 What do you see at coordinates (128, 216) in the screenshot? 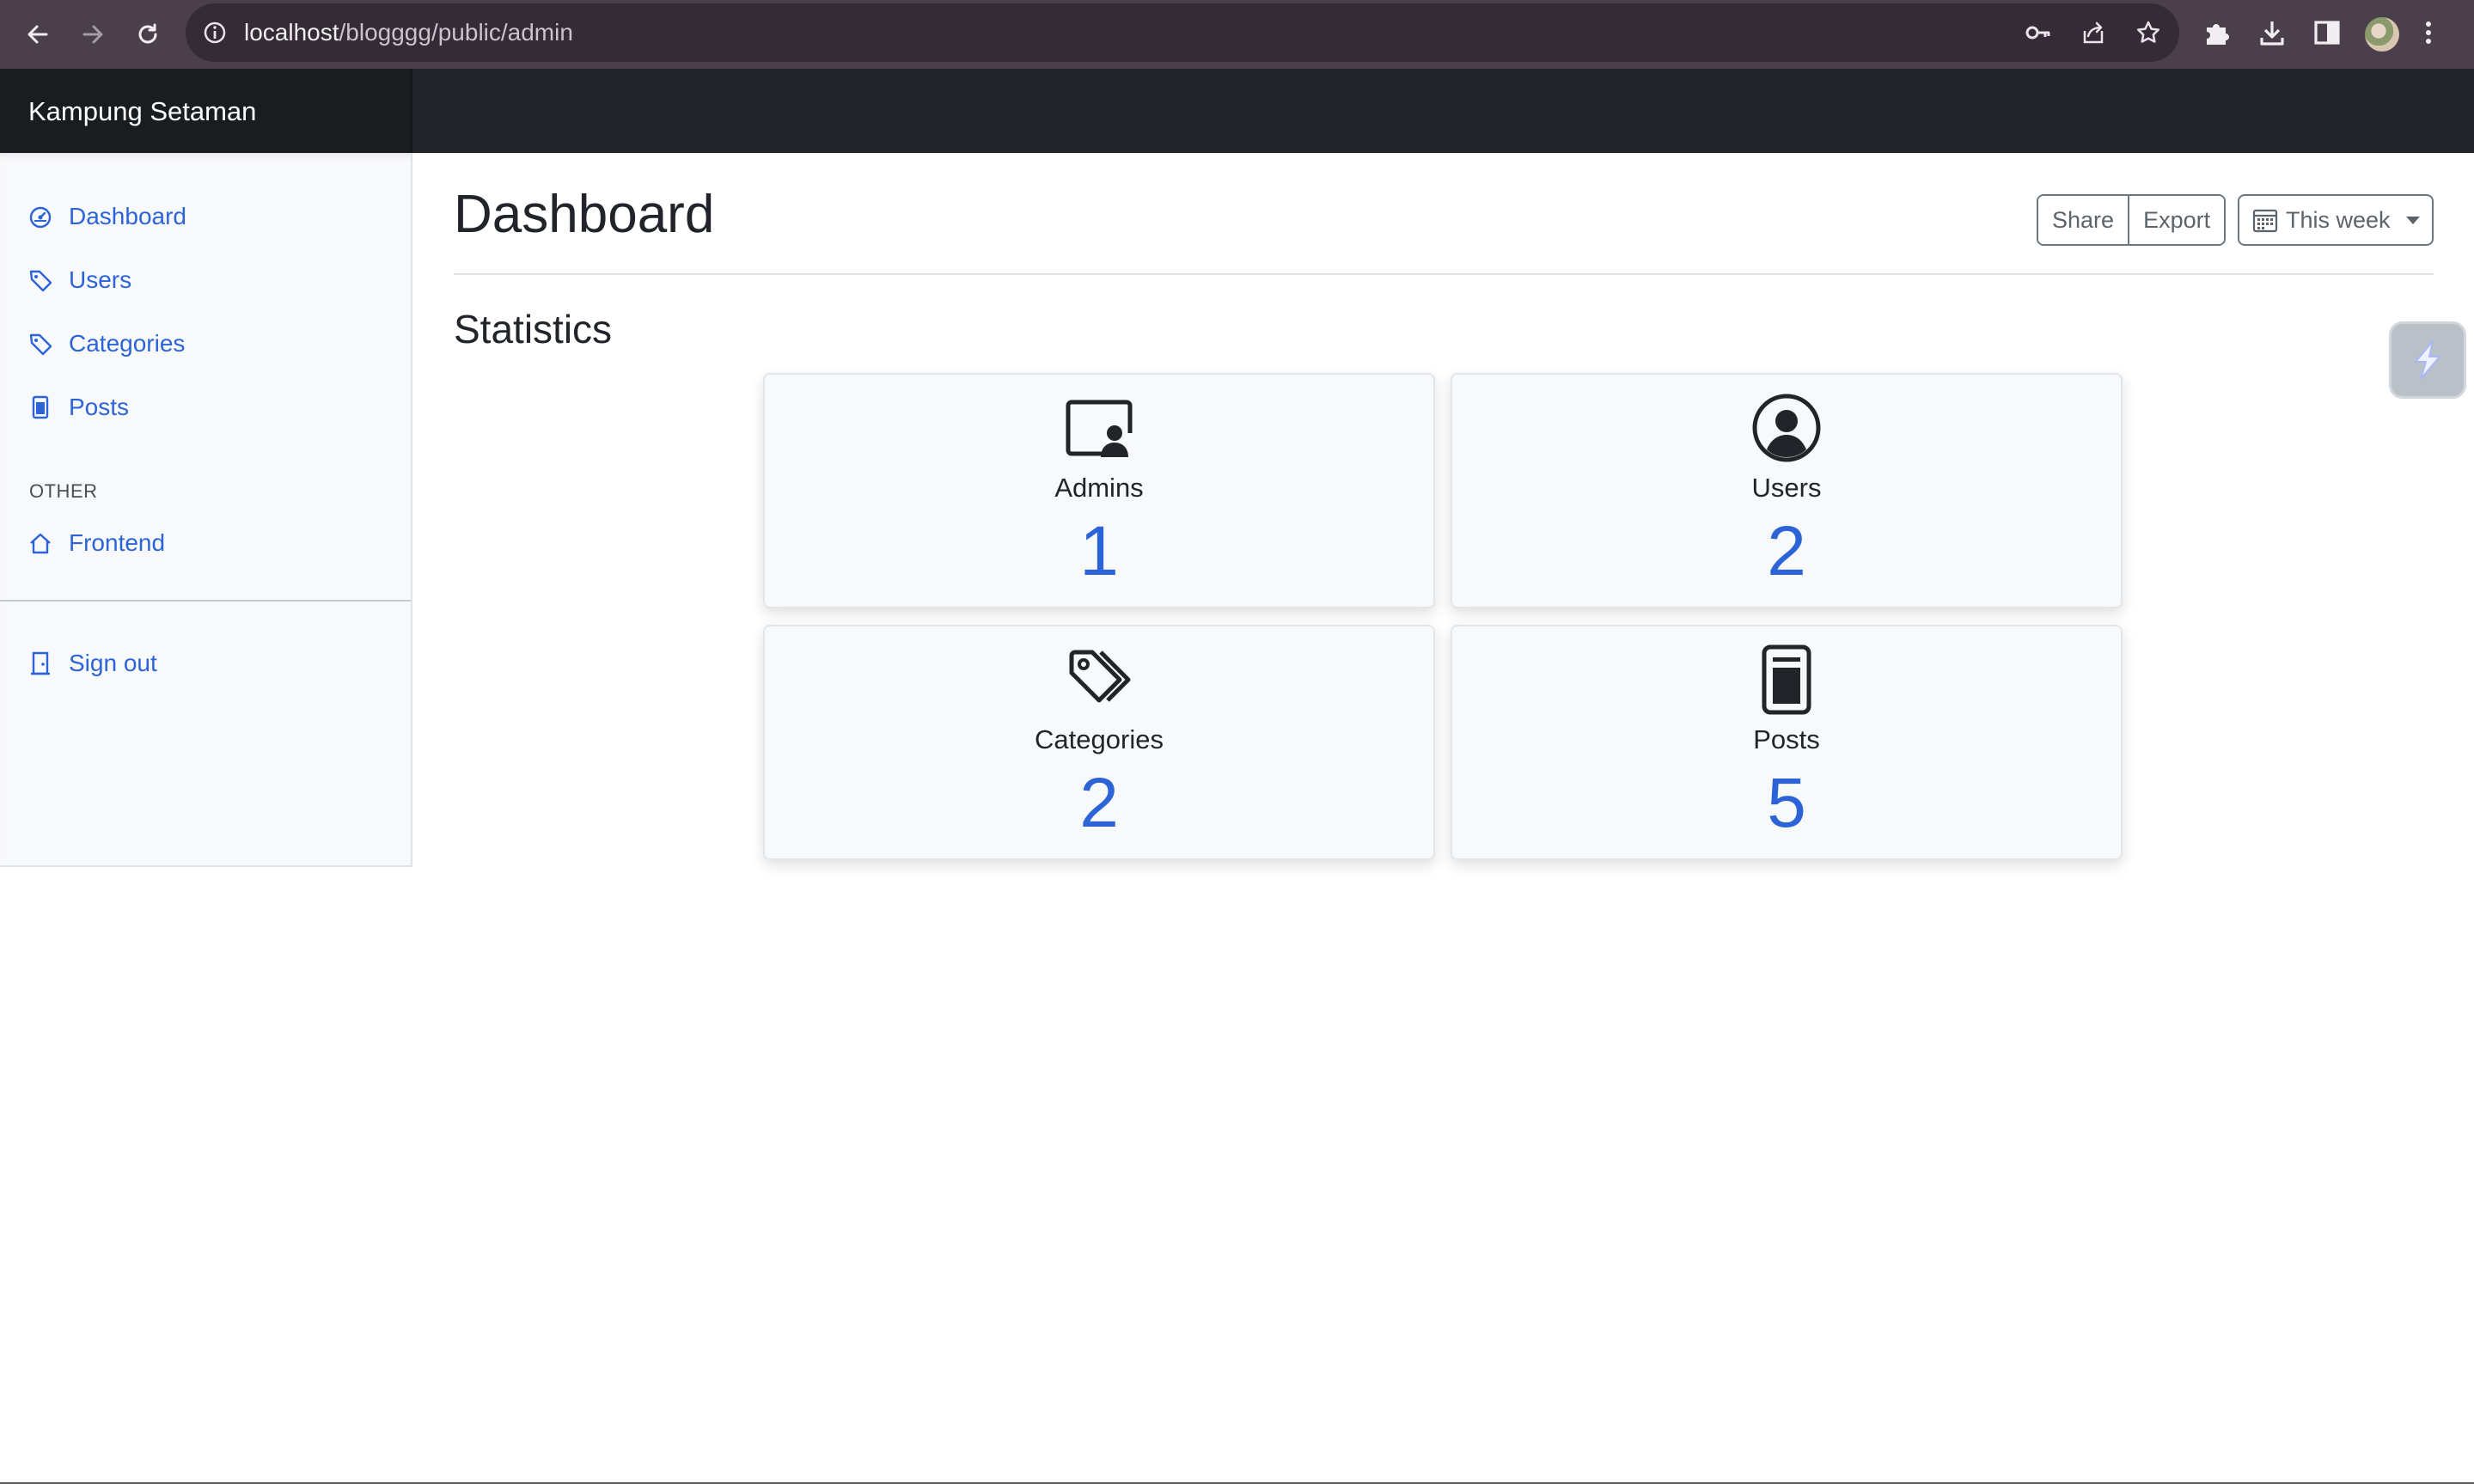
I see `sidebar-item-label: Dashboard` at bounding box center [128, 216].